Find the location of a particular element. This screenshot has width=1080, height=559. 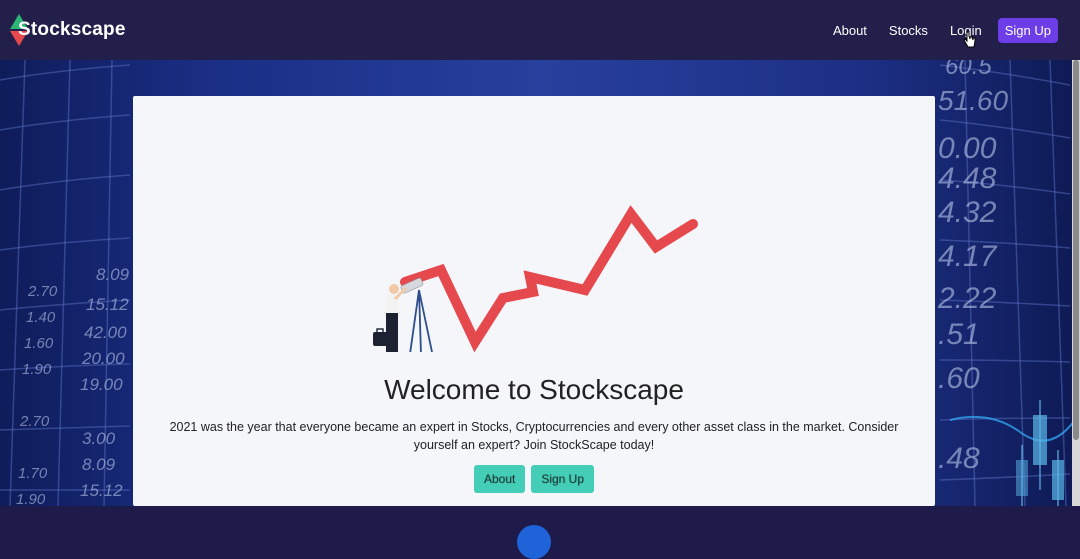

nav-stocks-link: Stocks is located at coordinates (908, 30).